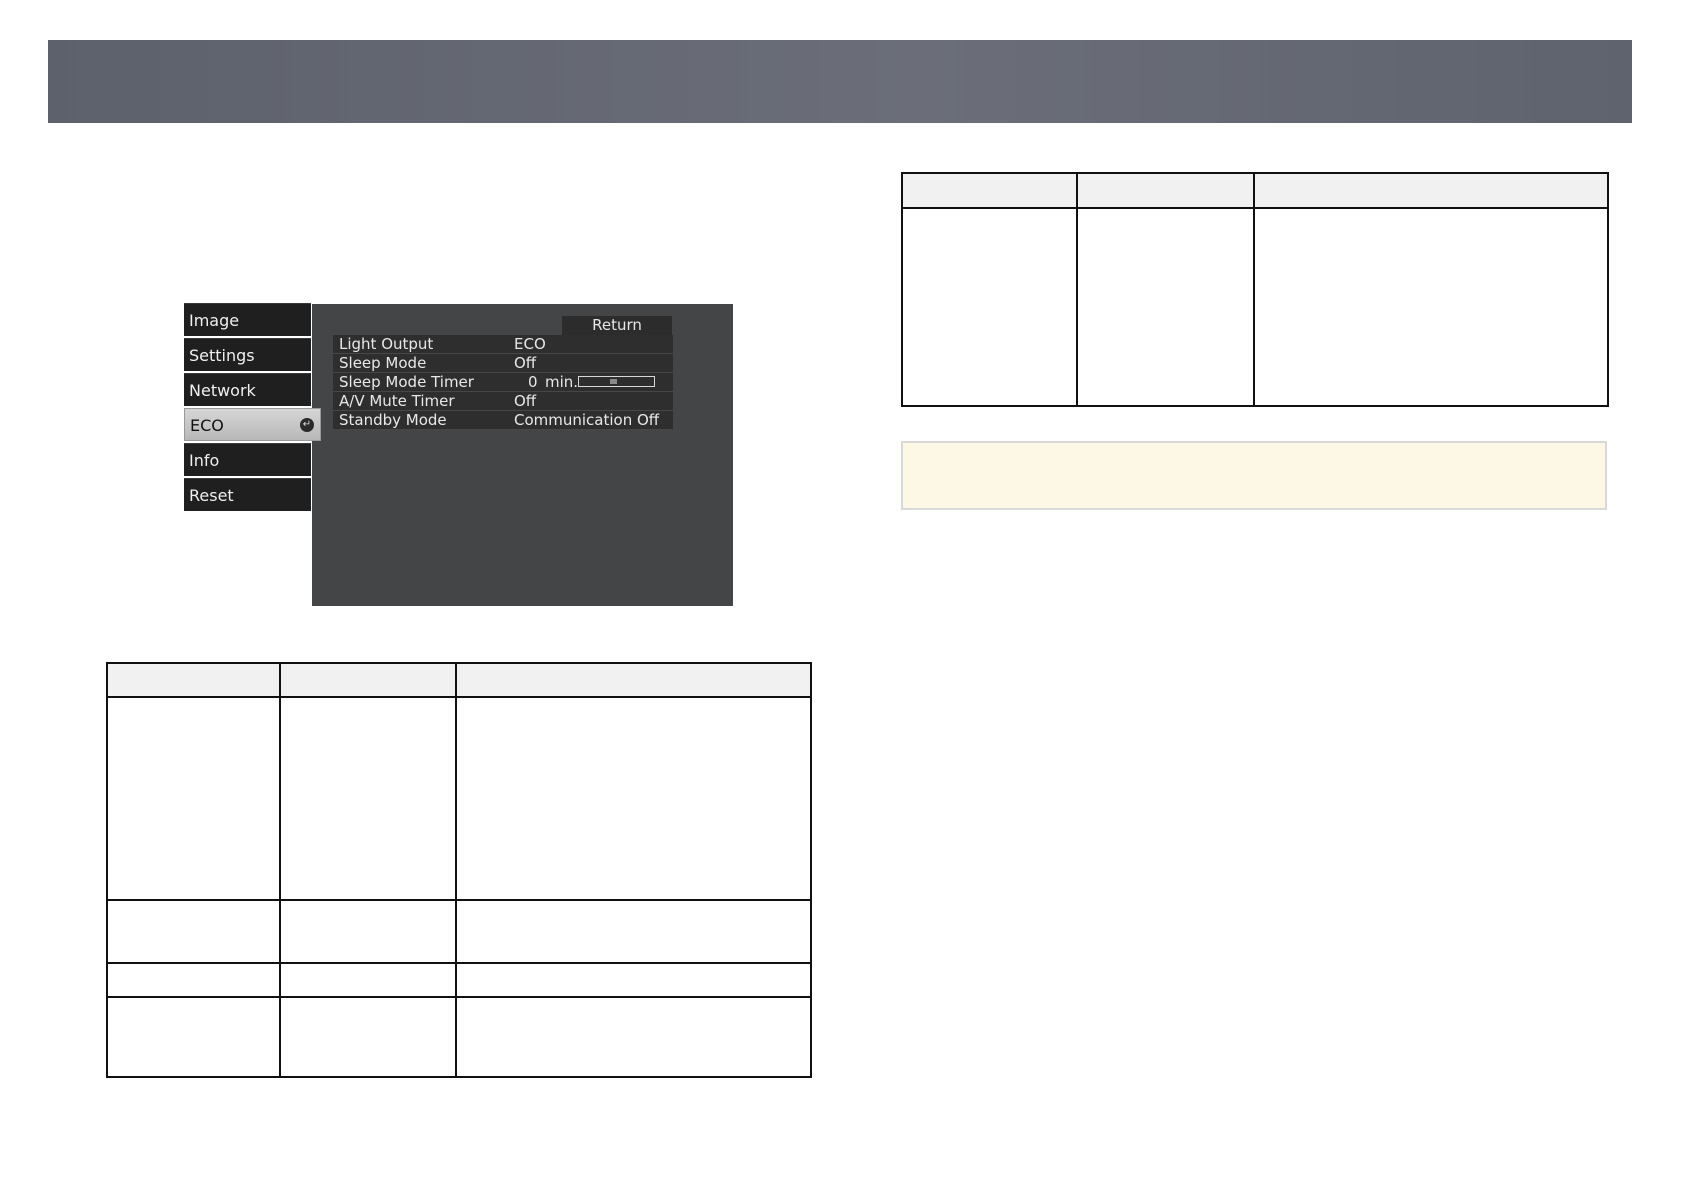 The height and width of the screenshot is (1190, 1684). What do you see at coordinates (617, 325) in the screenshot?
I see `return-button: Return` at bounding box center [617, 325].